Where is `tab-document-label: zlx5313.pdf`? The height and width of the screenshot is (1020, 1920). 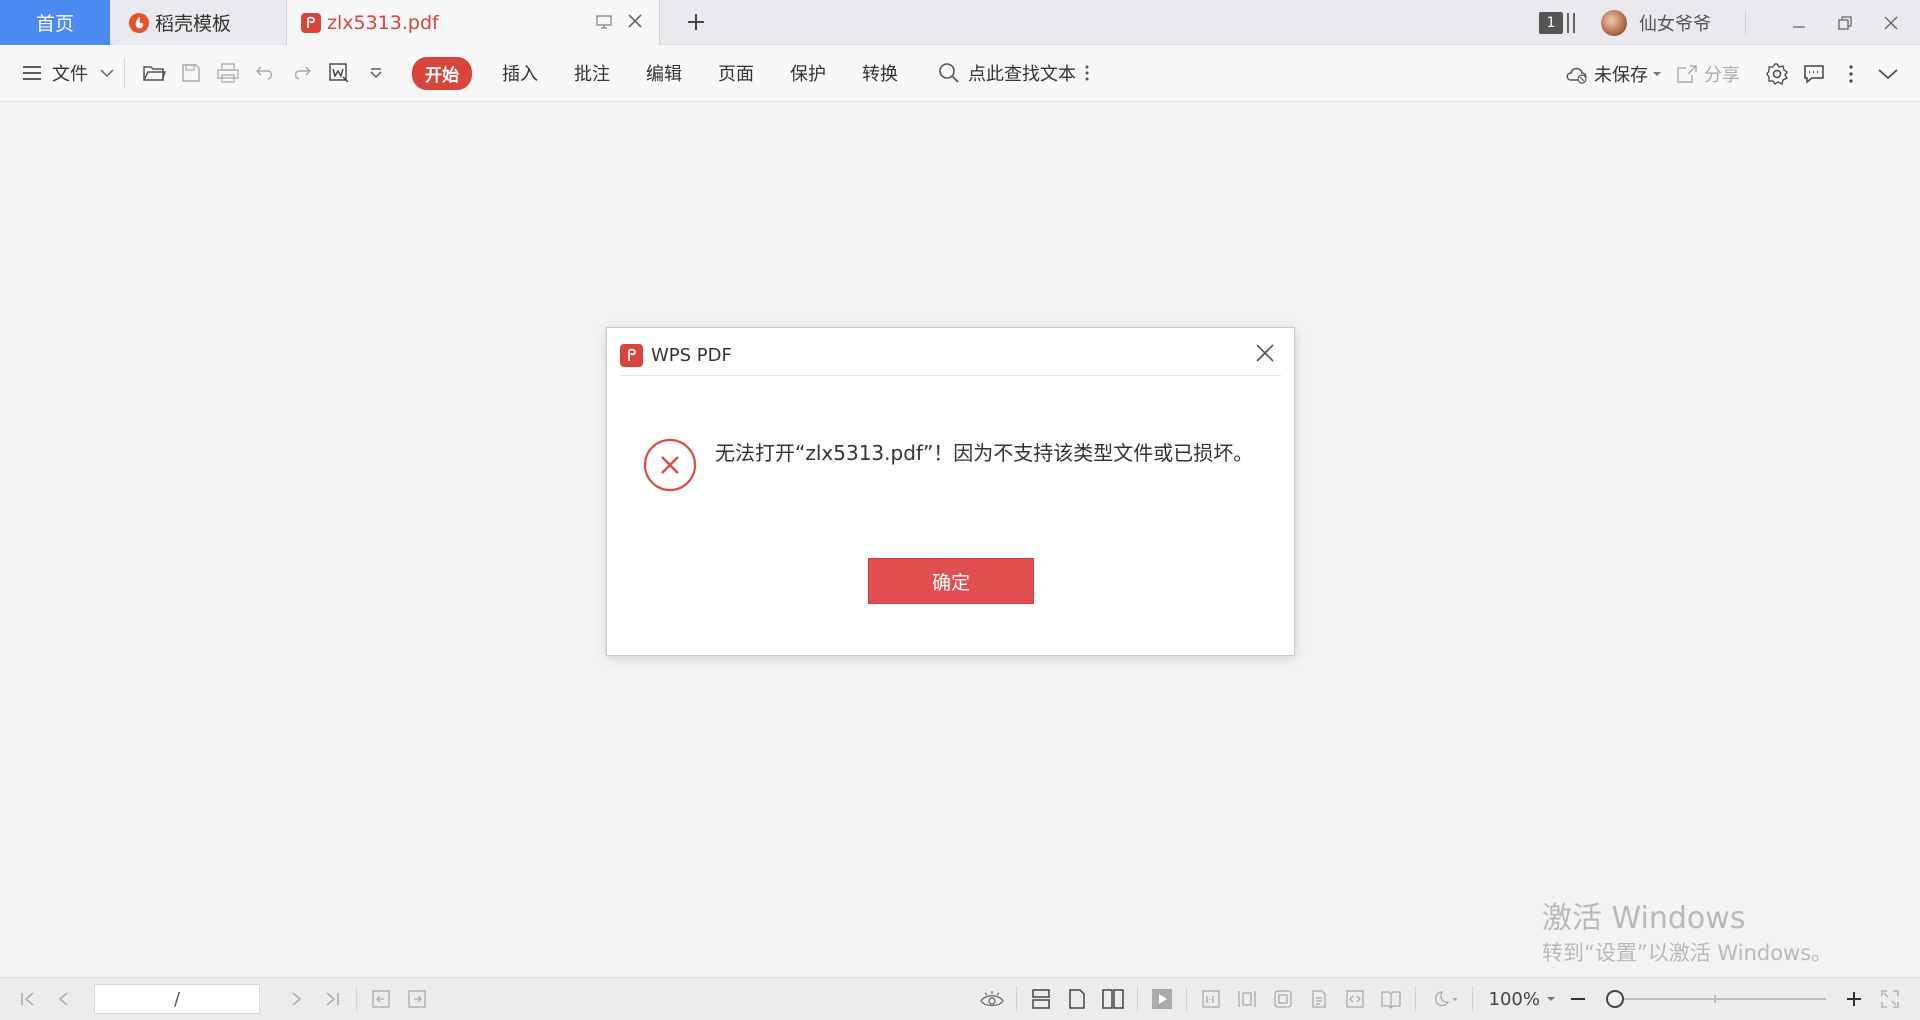 tab-document-label: zlx5313.pdf is located at coordinates (383, 22).